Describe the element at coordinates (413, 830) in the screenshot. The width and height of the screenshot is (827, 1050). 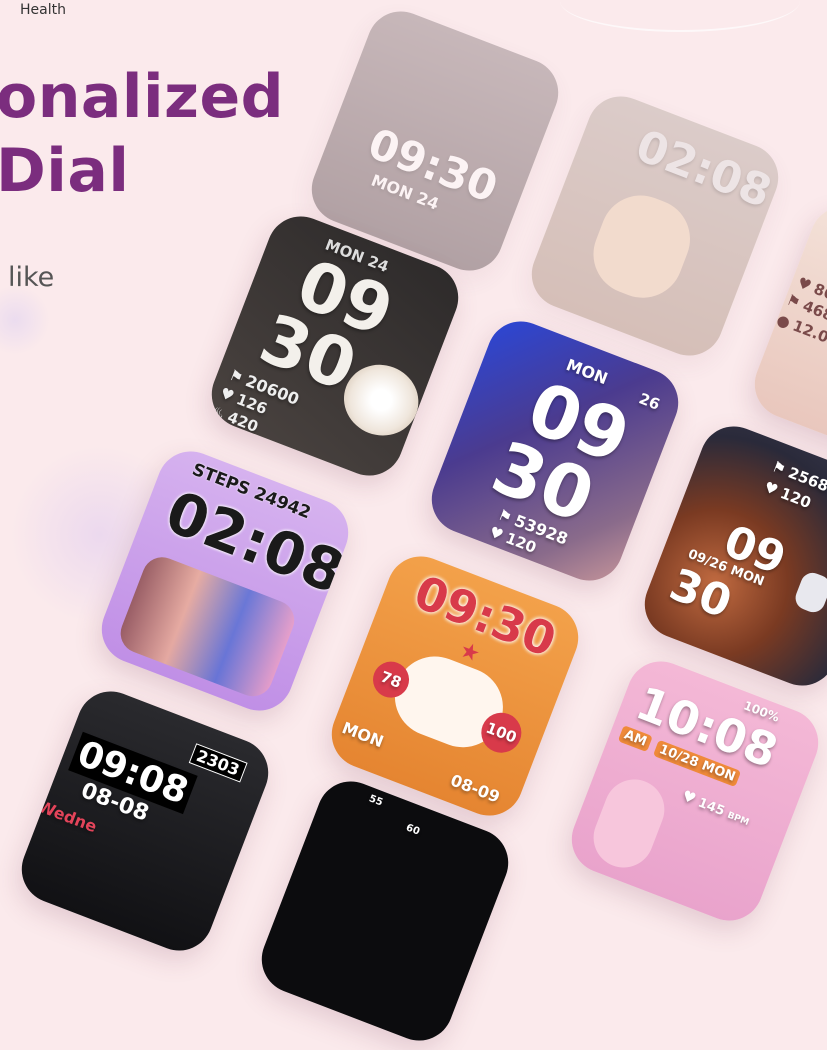
I see `watch-tick-label: 60` at that location.